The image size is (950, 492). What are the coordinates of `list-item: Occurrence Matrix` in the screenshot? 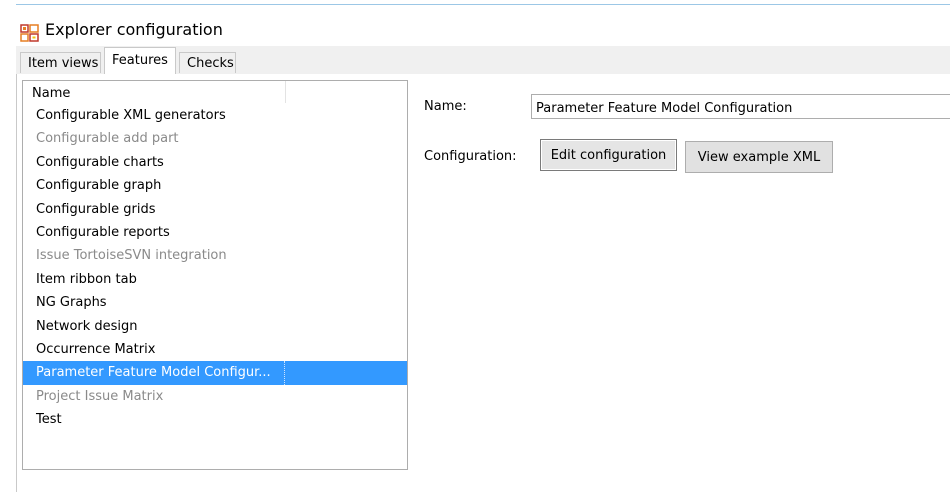 It's located at (215, 349).